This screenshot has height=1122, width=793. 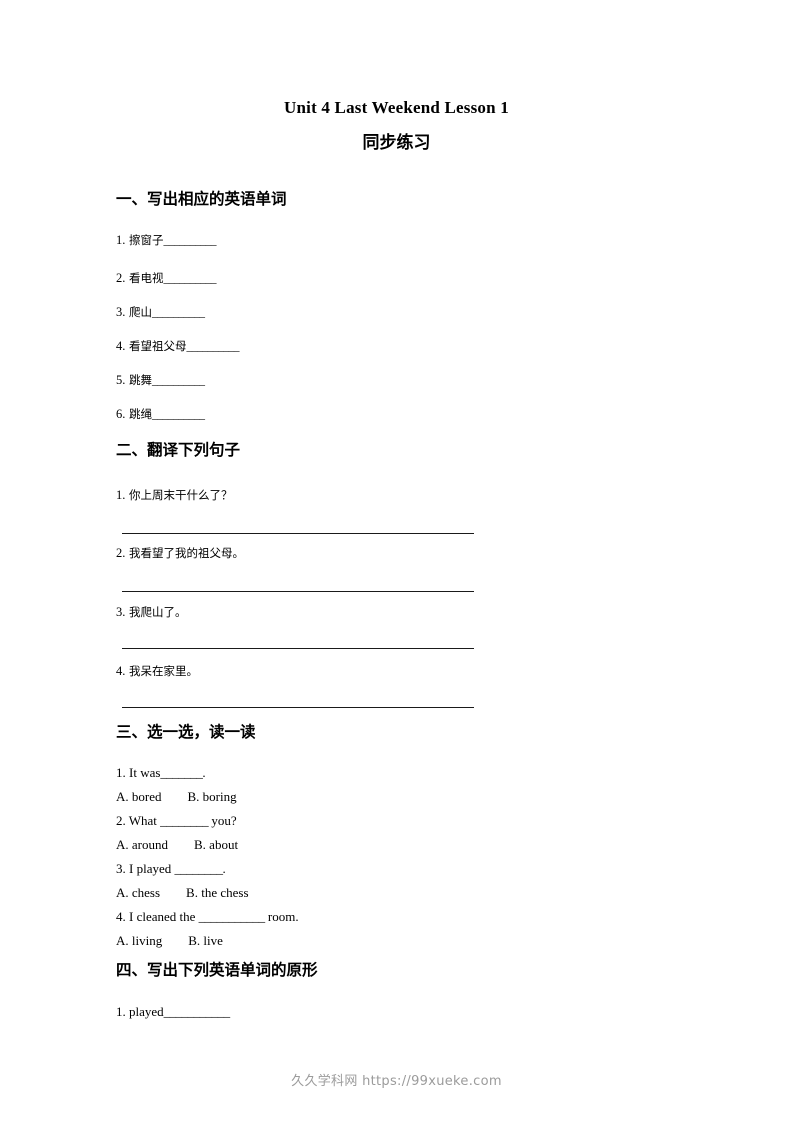 I want to click on mc-options: A. around B. about, so click(x=177, y=845).